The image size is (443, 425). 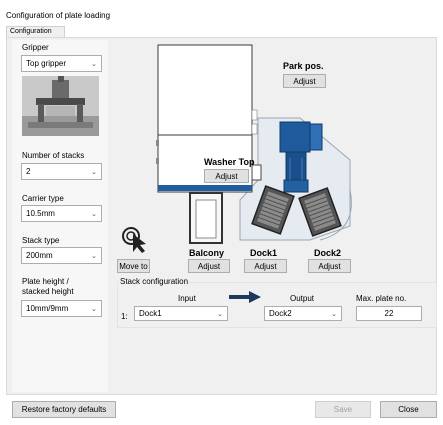 What do you see at coordinates (61, 213) in the screenshot?
I see `carrier-type-select: 10.5mm ⌄` at bounding box center [61, 213].